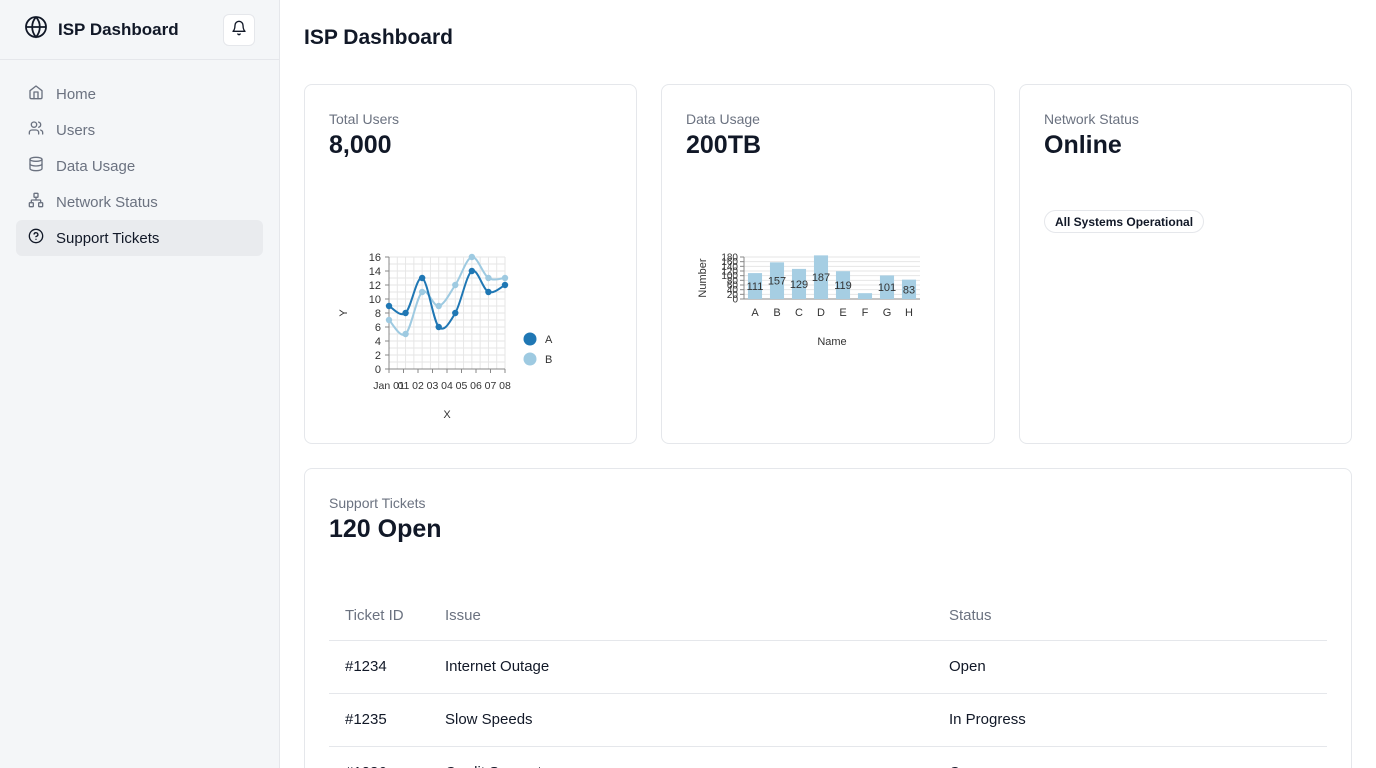  I want to click on y-axis-label: Y, so click(344, 313).